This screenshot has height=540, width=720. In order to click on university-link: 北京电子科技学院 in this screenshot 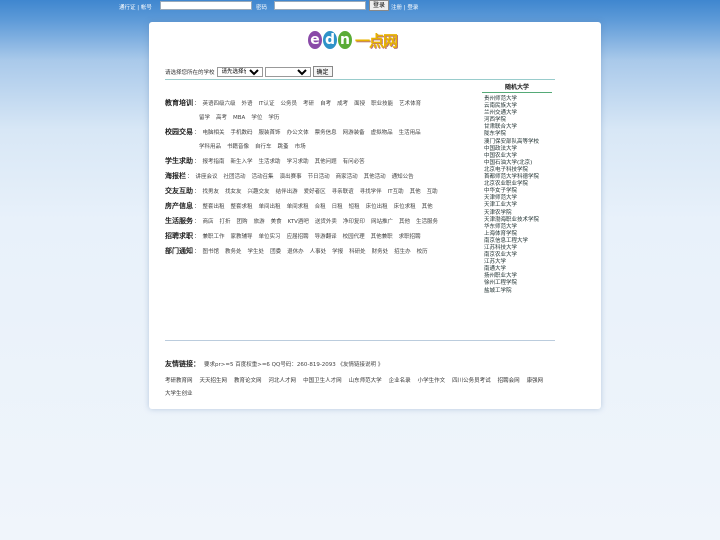, I will do `click(517, 170)`.